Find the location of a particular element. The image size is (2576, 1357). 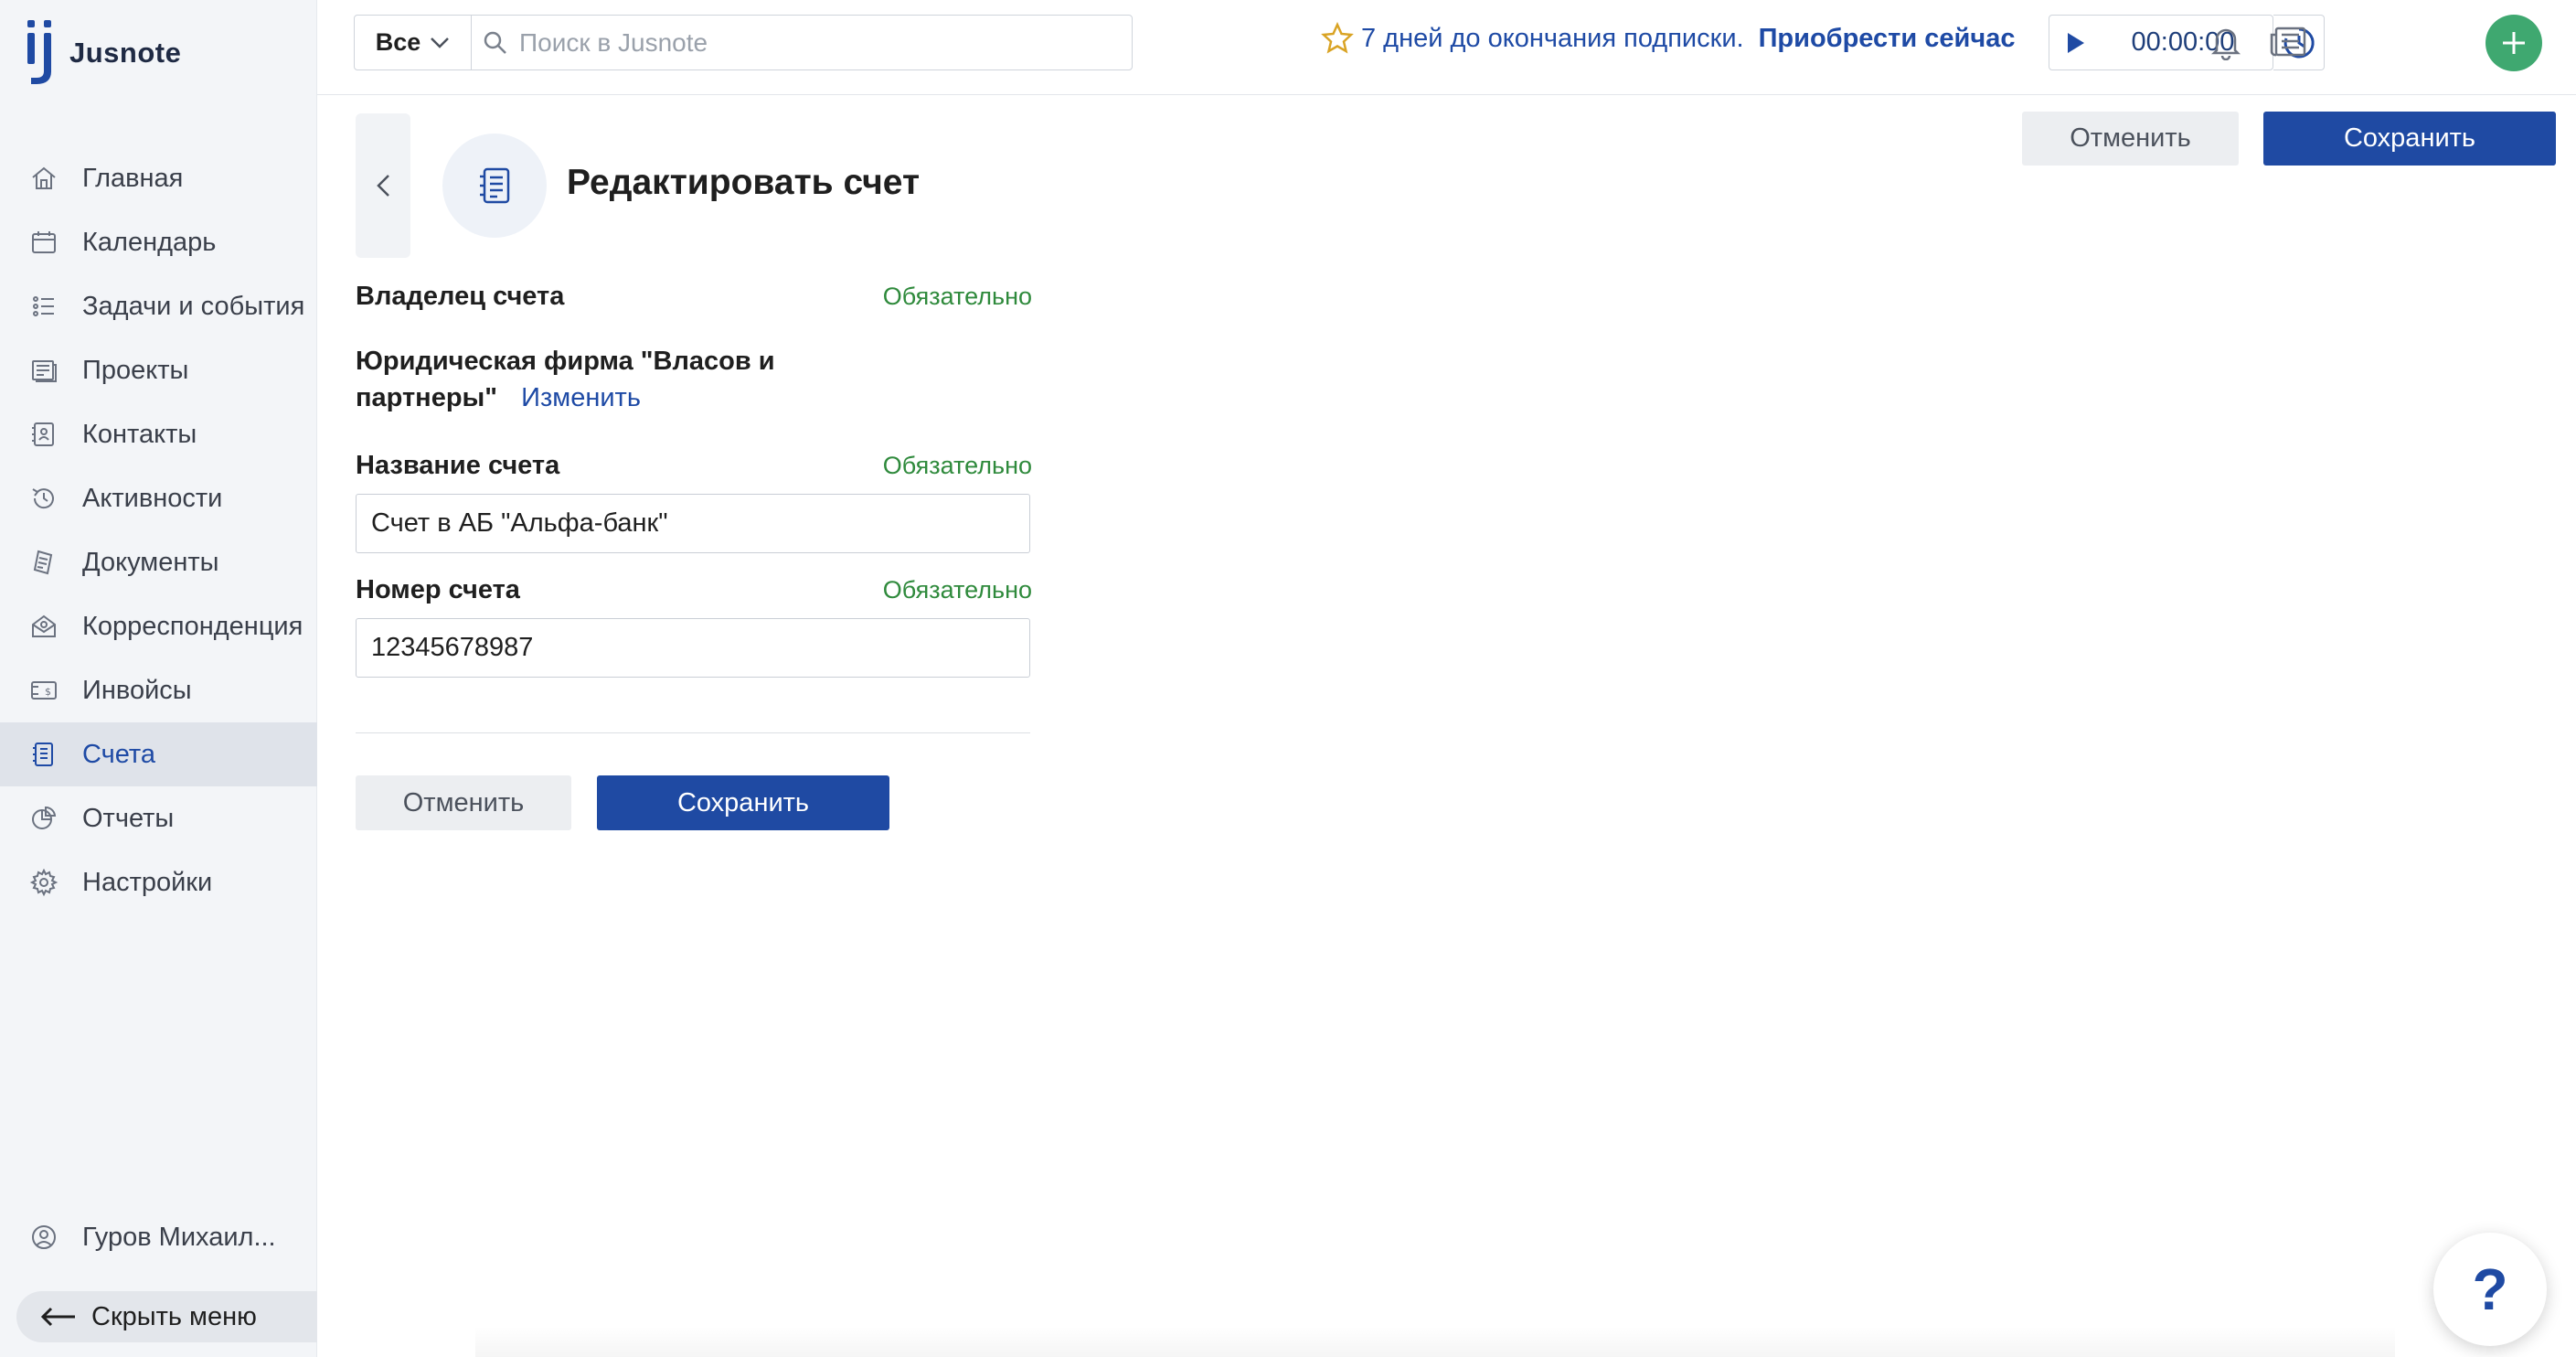

name-row: Название счета Обязательно is located at coordinates (694, 466).